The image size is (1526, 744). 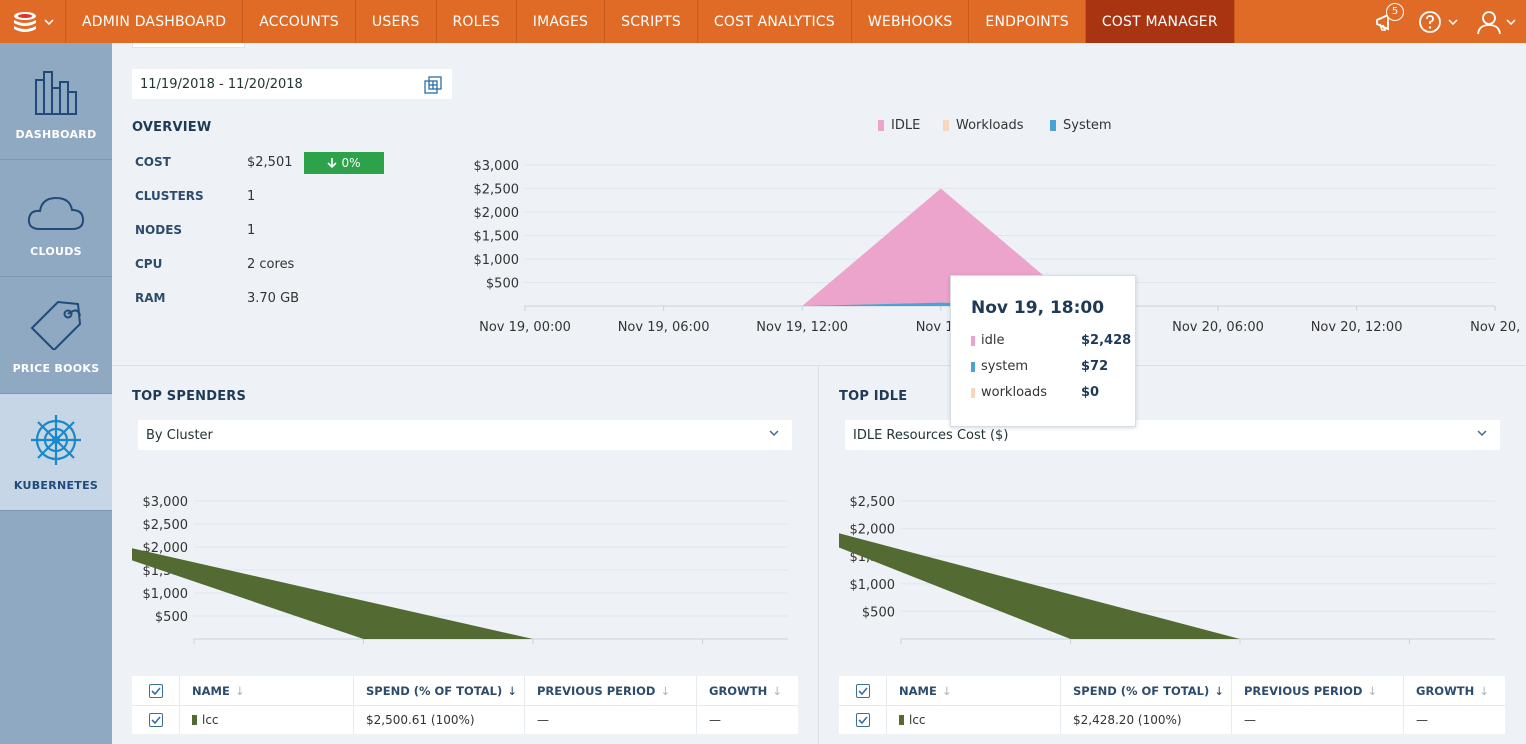 What do you see at coordinates (1218, 327) in the screenshot?
I see `x-tick-label: Nov 20, 06:00` at bounding box center [1218, 327].